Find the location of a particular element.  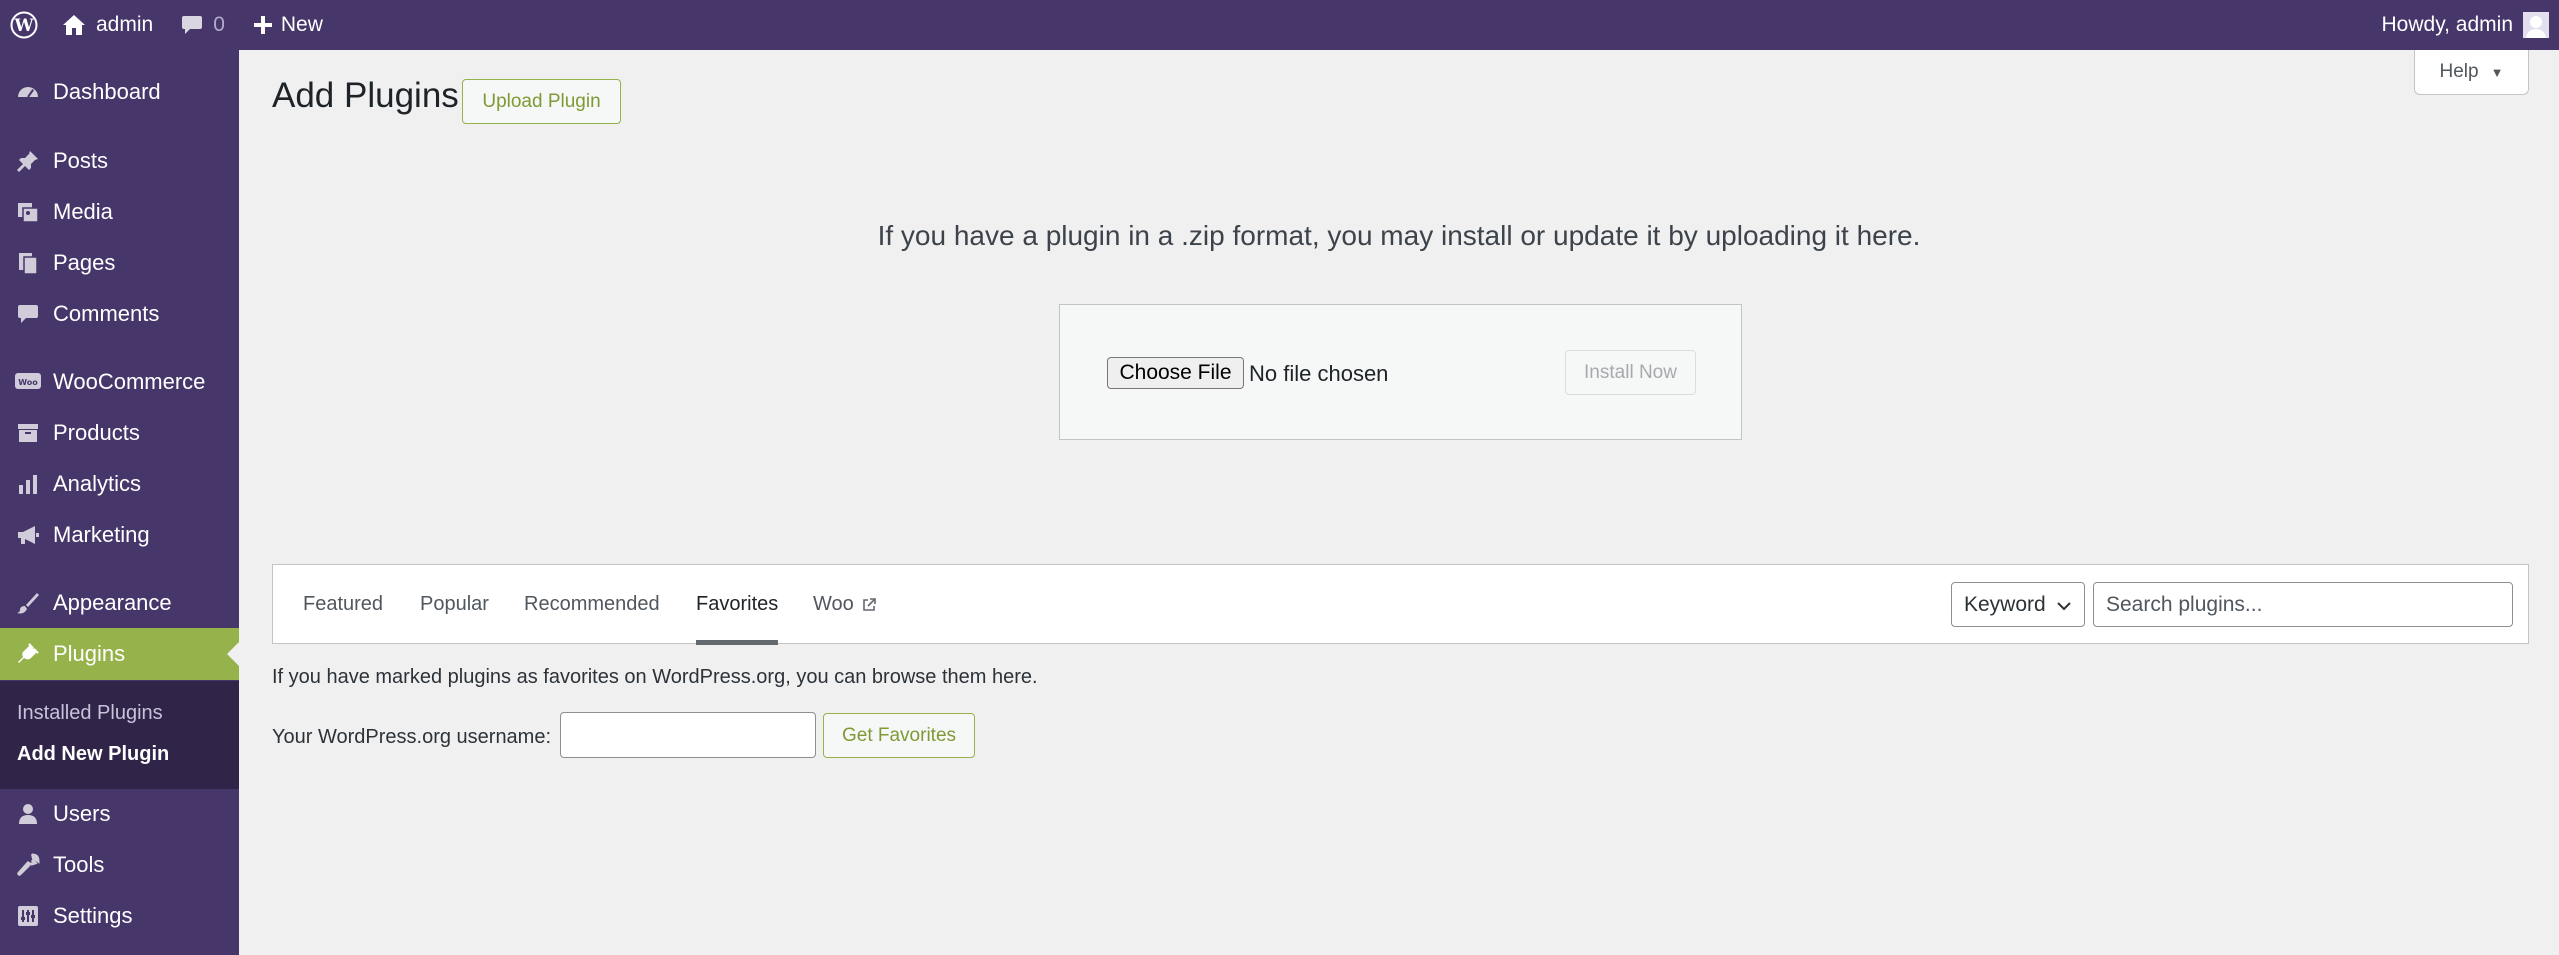

choose-file-button: Choose File is located at coordinates (1175, 373).